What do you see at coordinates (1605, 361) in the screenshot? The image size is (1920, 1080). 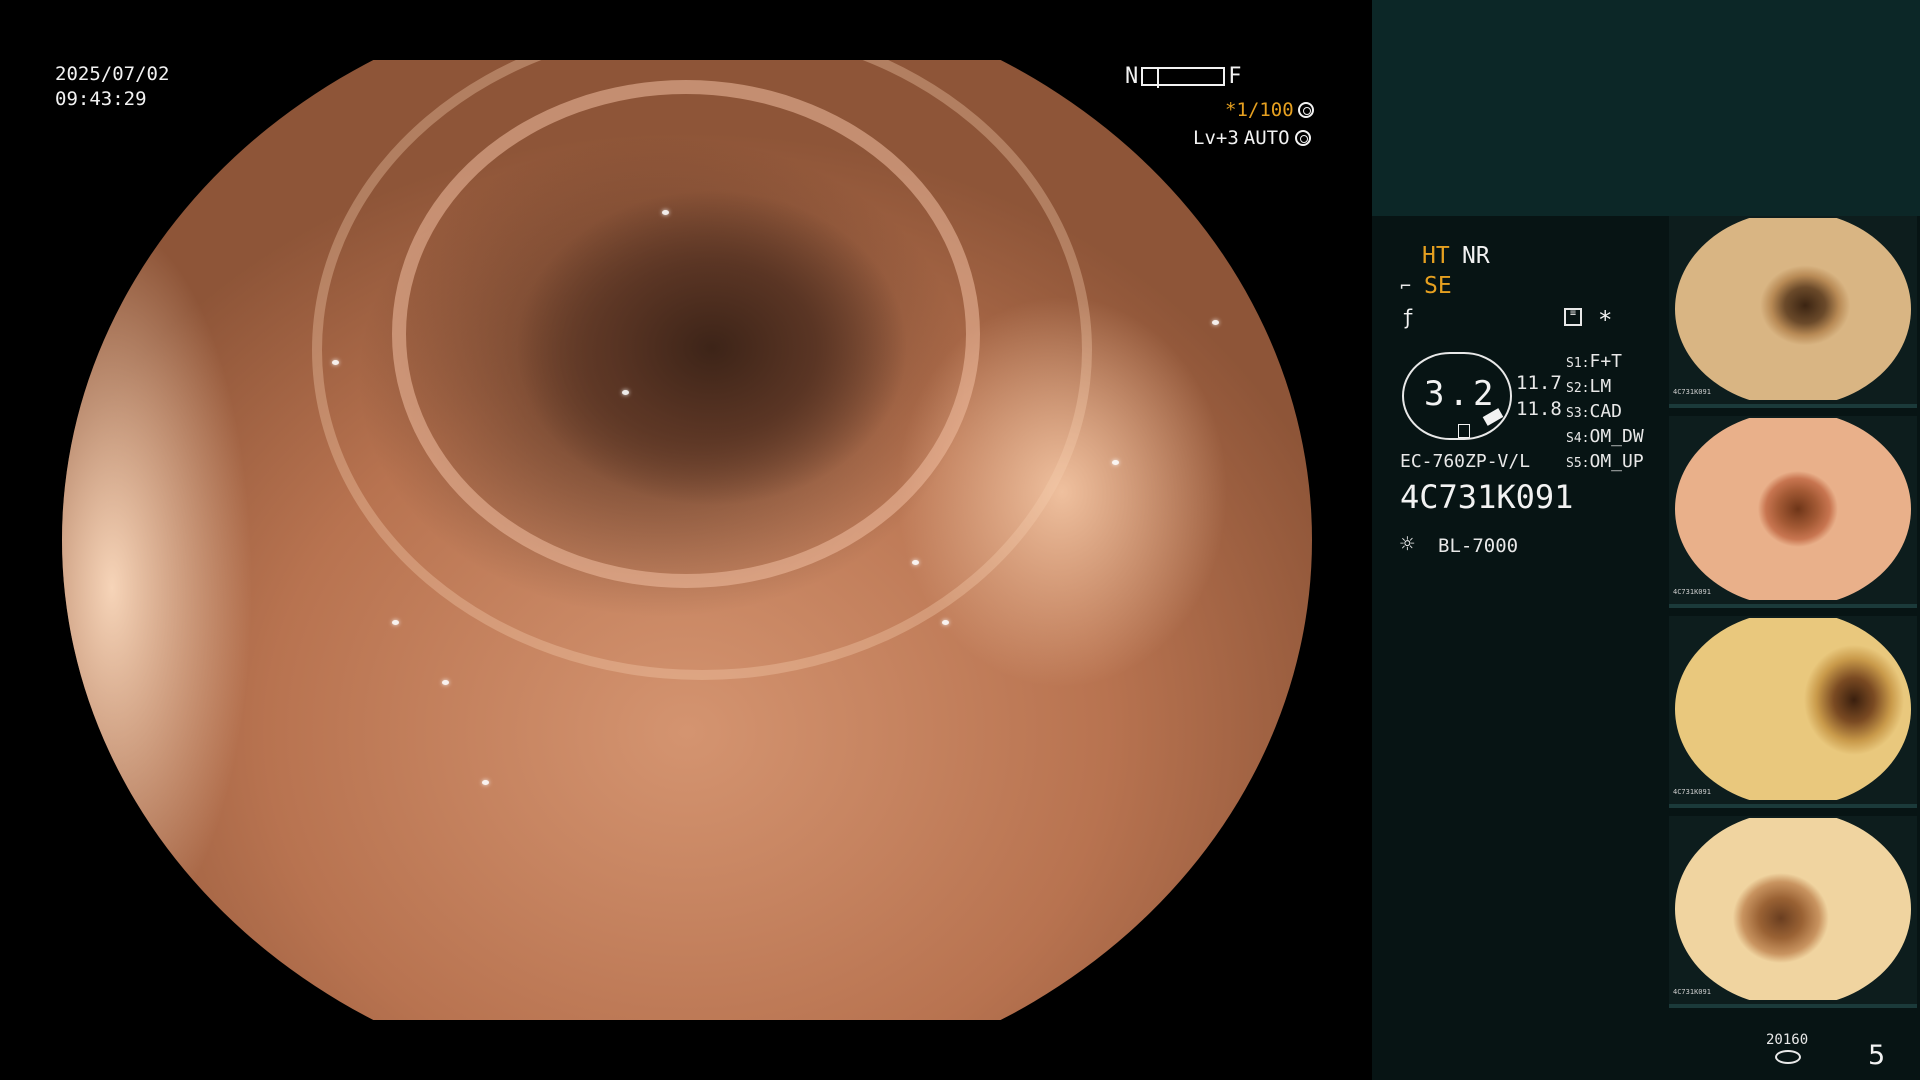 I see `setting-value: F+T` at bounding box center [1605, 361].